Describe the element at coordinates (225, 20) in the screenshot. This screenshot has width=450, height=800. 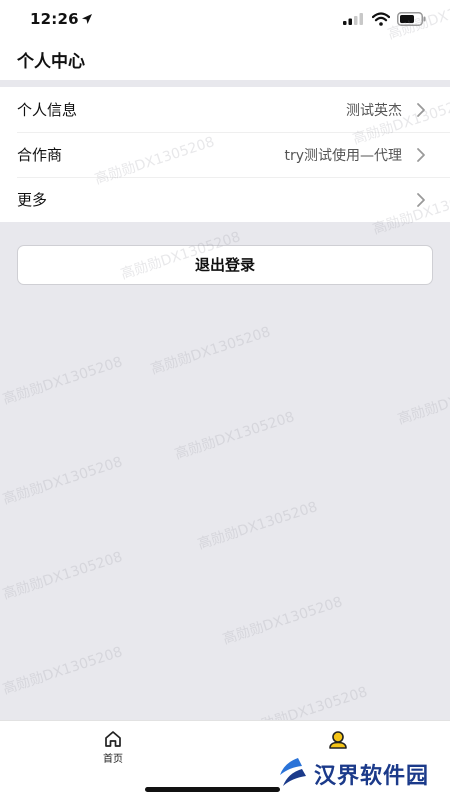
I see `status-bar: 12:26` at that location.